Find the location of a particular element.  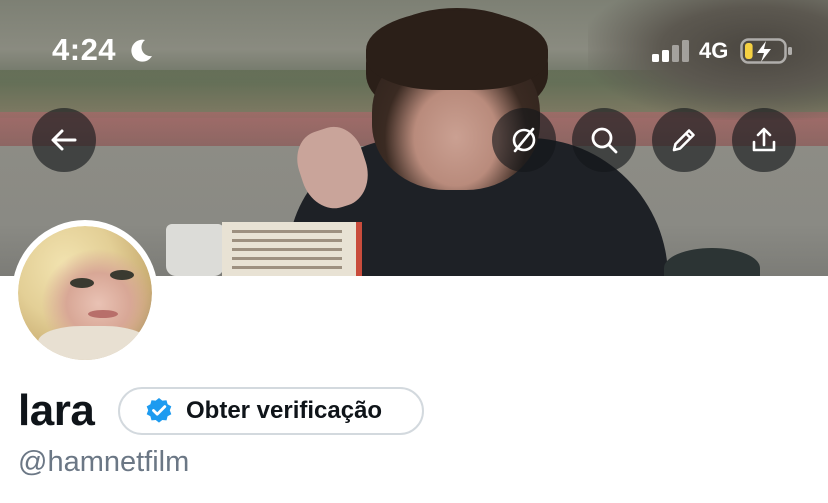

share-button is located at coordinates (764, 140).